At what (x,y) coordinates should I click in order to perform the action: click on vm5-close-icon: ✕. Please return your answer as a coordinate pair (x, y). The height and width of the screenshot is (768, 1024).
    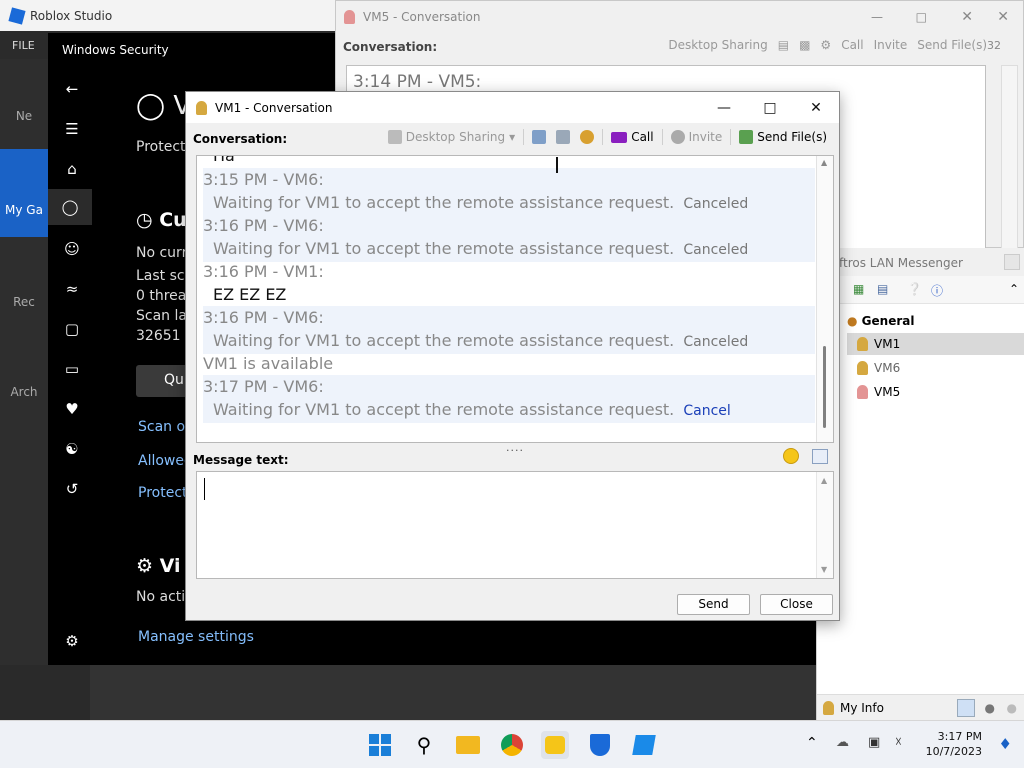
    Looking at the image, I should click on (967, 17).